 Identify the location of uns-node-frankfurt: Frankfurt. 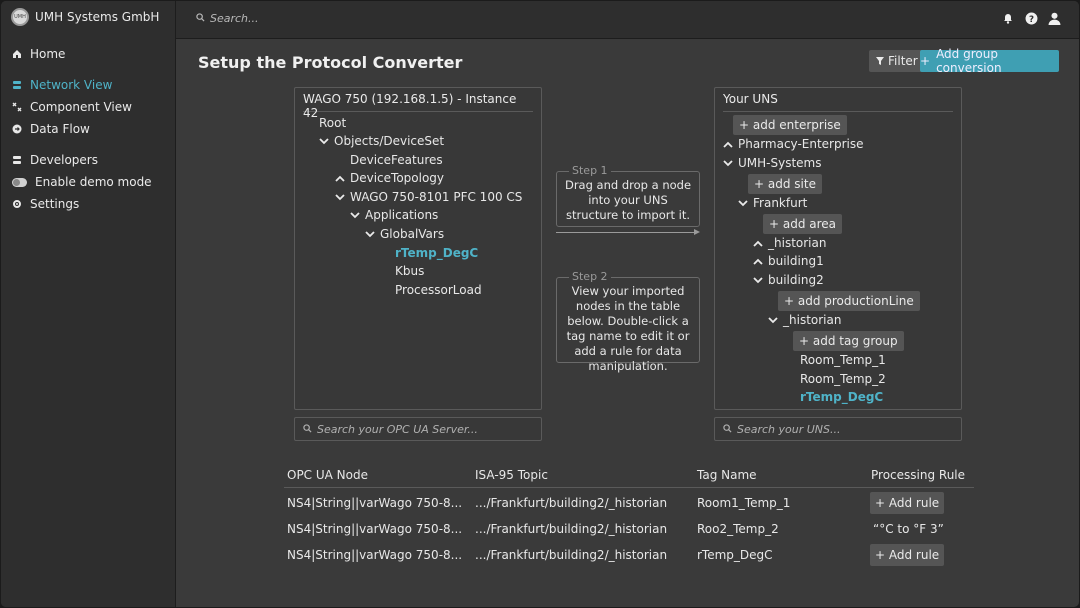
(772, 203).